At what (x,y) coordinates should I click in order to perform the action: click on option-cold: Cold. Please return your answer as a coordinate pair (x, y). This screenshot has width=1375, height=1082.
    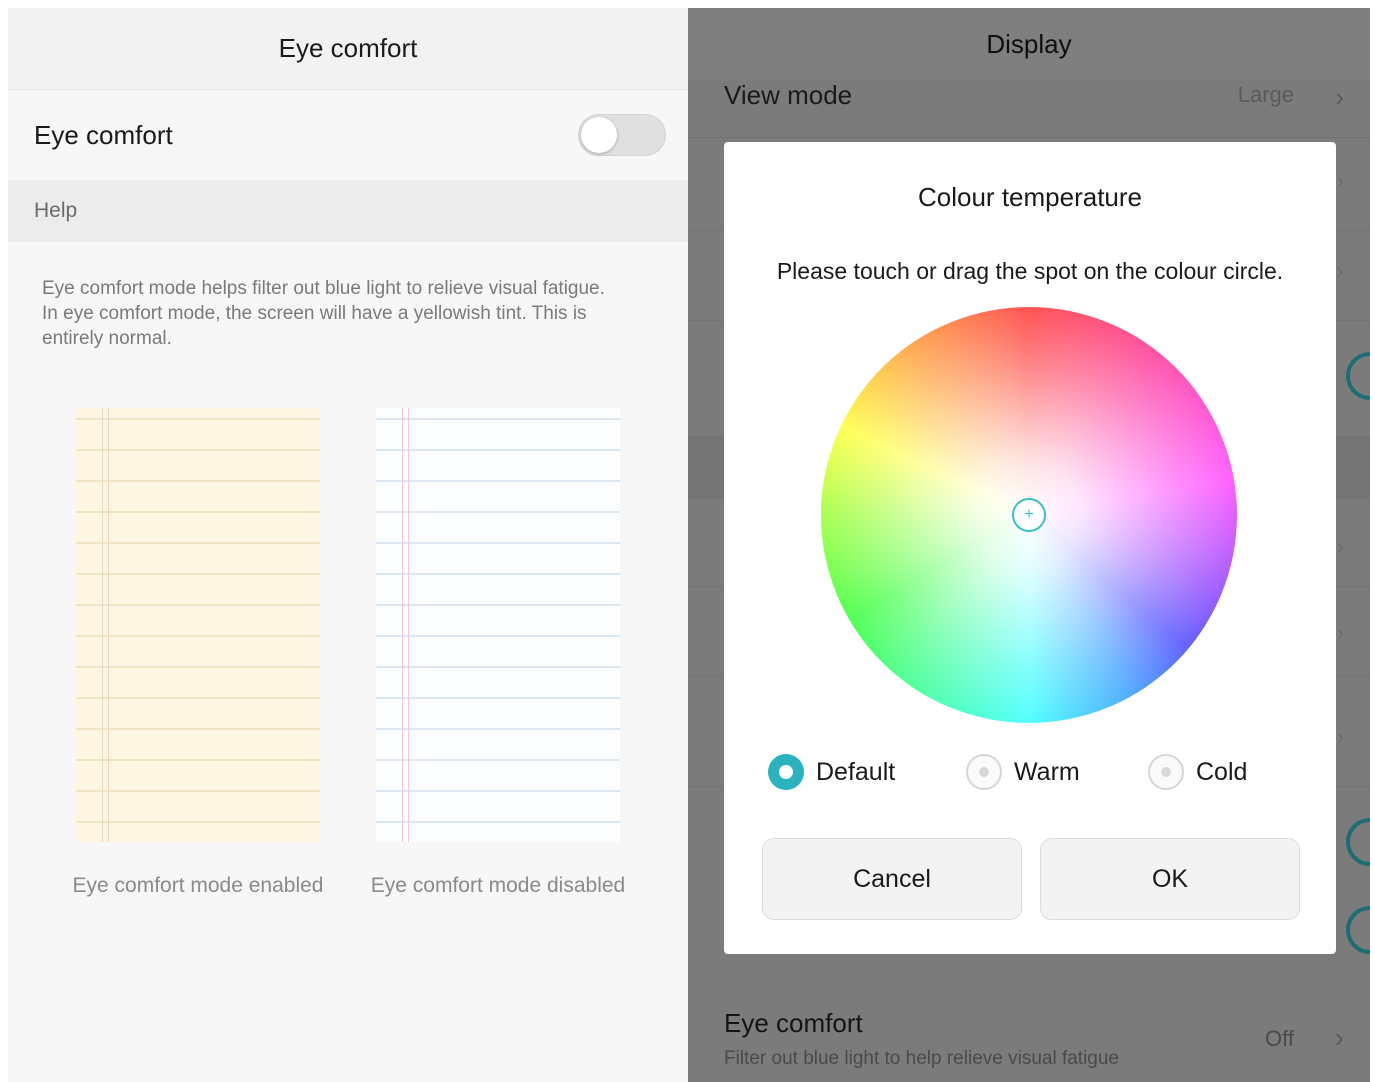
    Looking at the image, I should click on (1197, 772).